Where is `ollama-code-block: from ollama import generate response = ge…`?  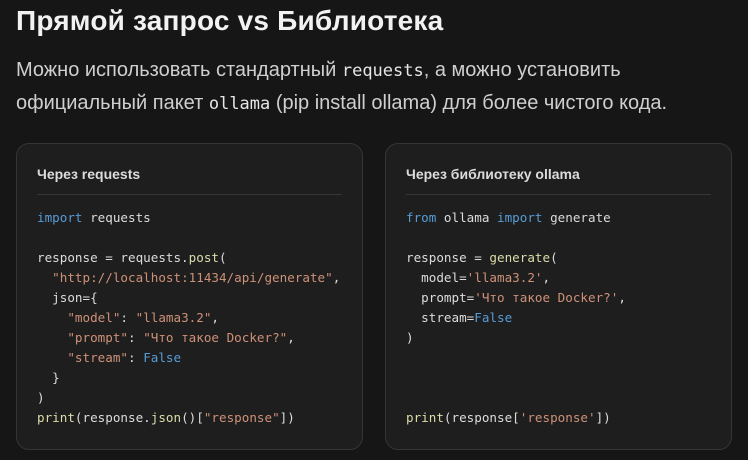
ollama-code-block: from ollama import generate response = ge… is located at coordinates (516, 318).